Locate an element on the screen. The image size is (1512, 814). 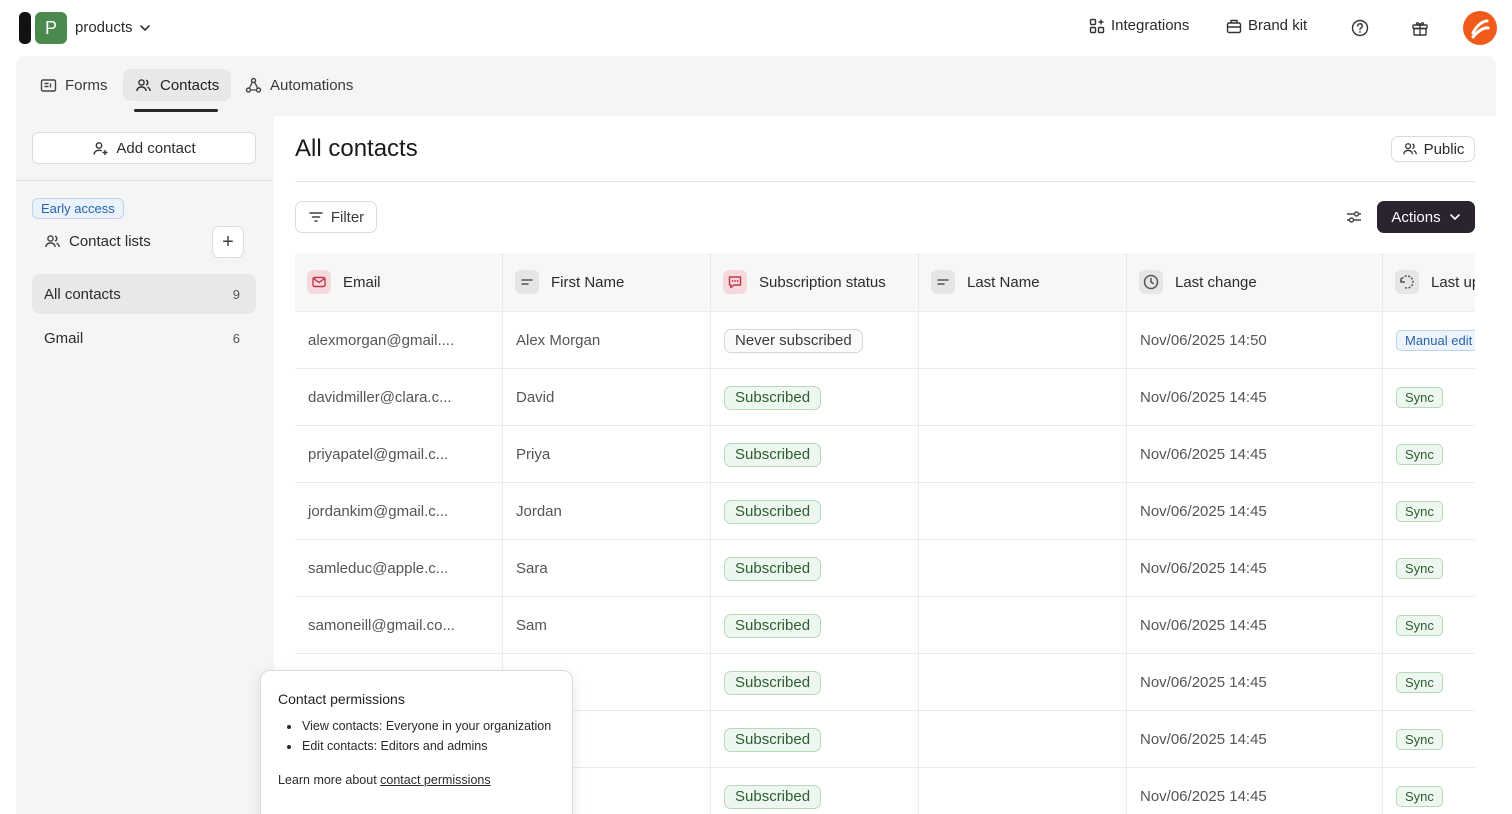
gift-icon is located at coordinates (1420, 28).